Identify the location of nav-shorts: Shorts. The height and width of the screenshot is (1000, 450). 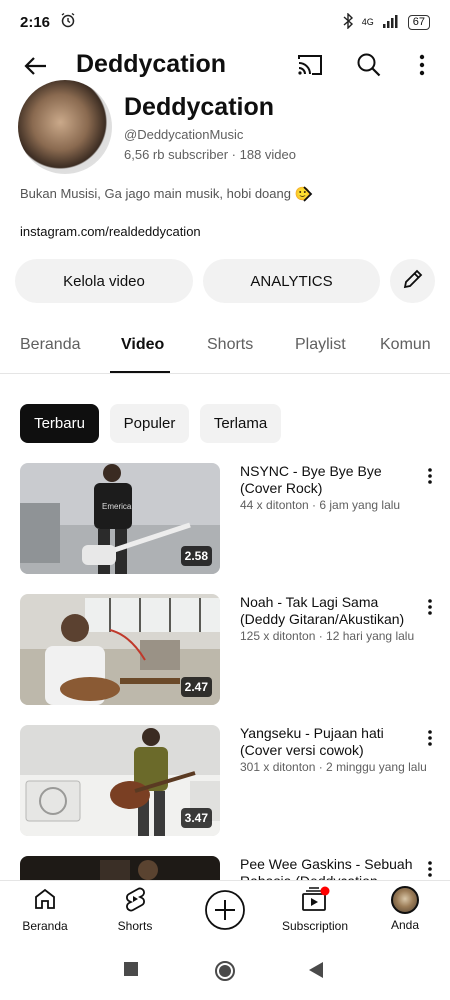
(135, 909).